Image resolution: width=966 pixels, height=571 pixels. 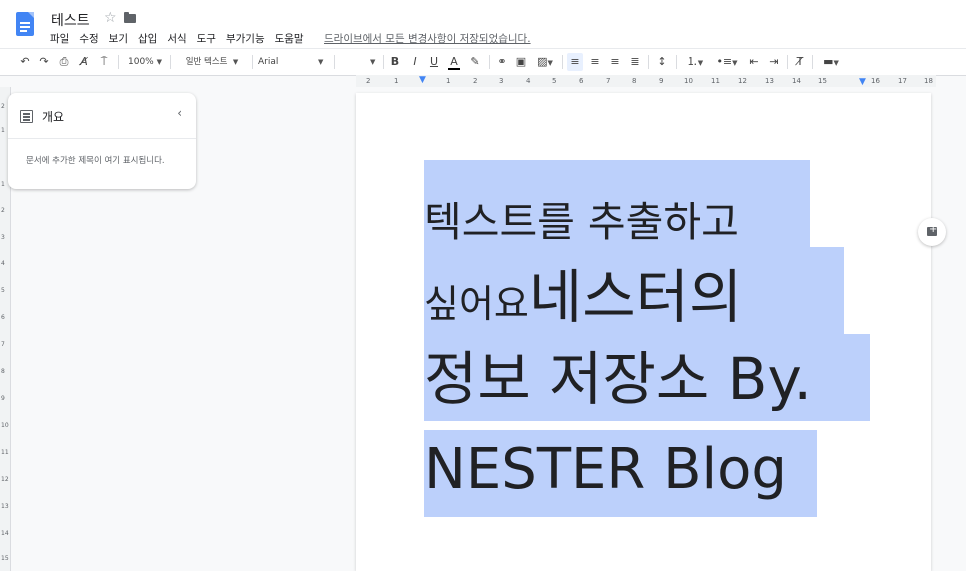 I want to click on align-right-icon: ≡, so click(x=615, y=62).